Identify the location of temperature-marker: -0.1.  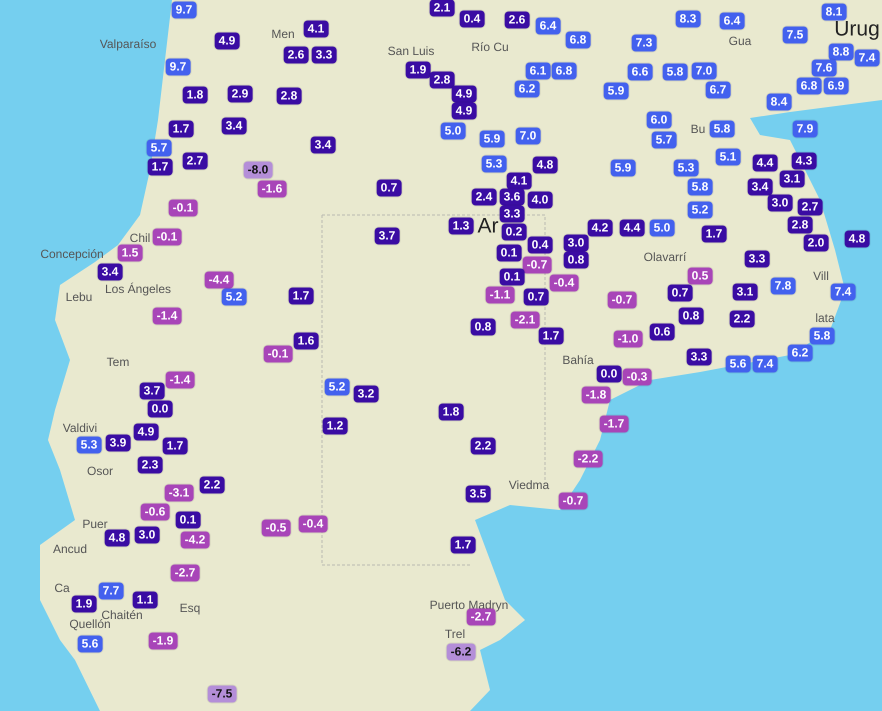
(167, 237).